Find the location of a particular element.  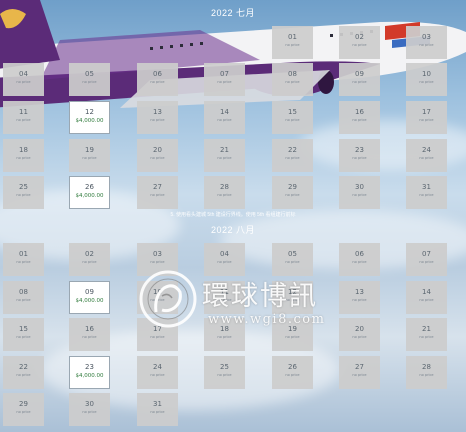

day-number: 07 is located at coordinates (224, 74).